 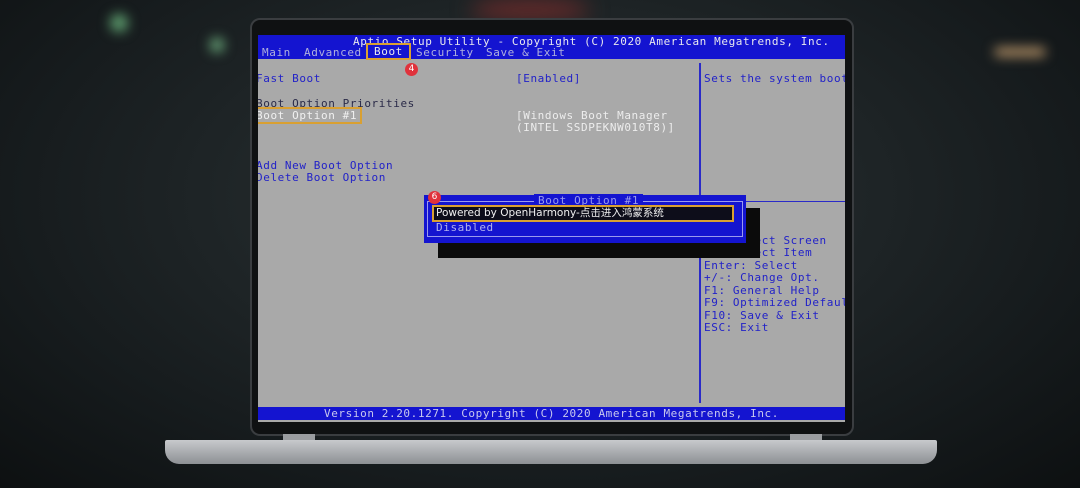 I want to click on help-key: F9: Optimized Defaults, so click(x=774, y=302).